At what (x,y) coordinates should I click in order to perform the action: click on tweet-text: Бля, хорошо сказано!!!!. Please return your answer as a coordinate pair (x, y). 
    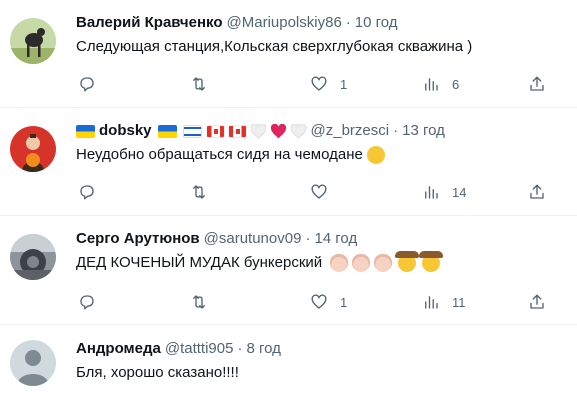
    Looking at the image, I should click on (157, 372).